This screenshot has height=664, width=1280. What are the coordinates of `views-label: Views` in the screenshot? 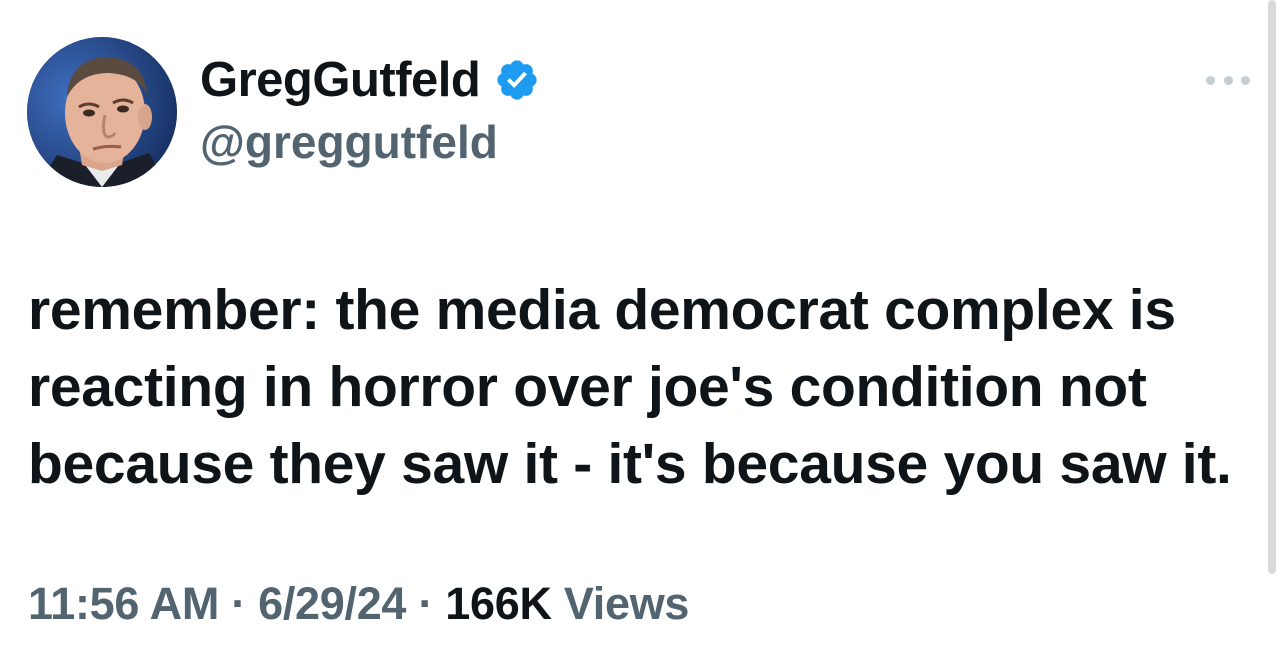 It's located at (626, 603).